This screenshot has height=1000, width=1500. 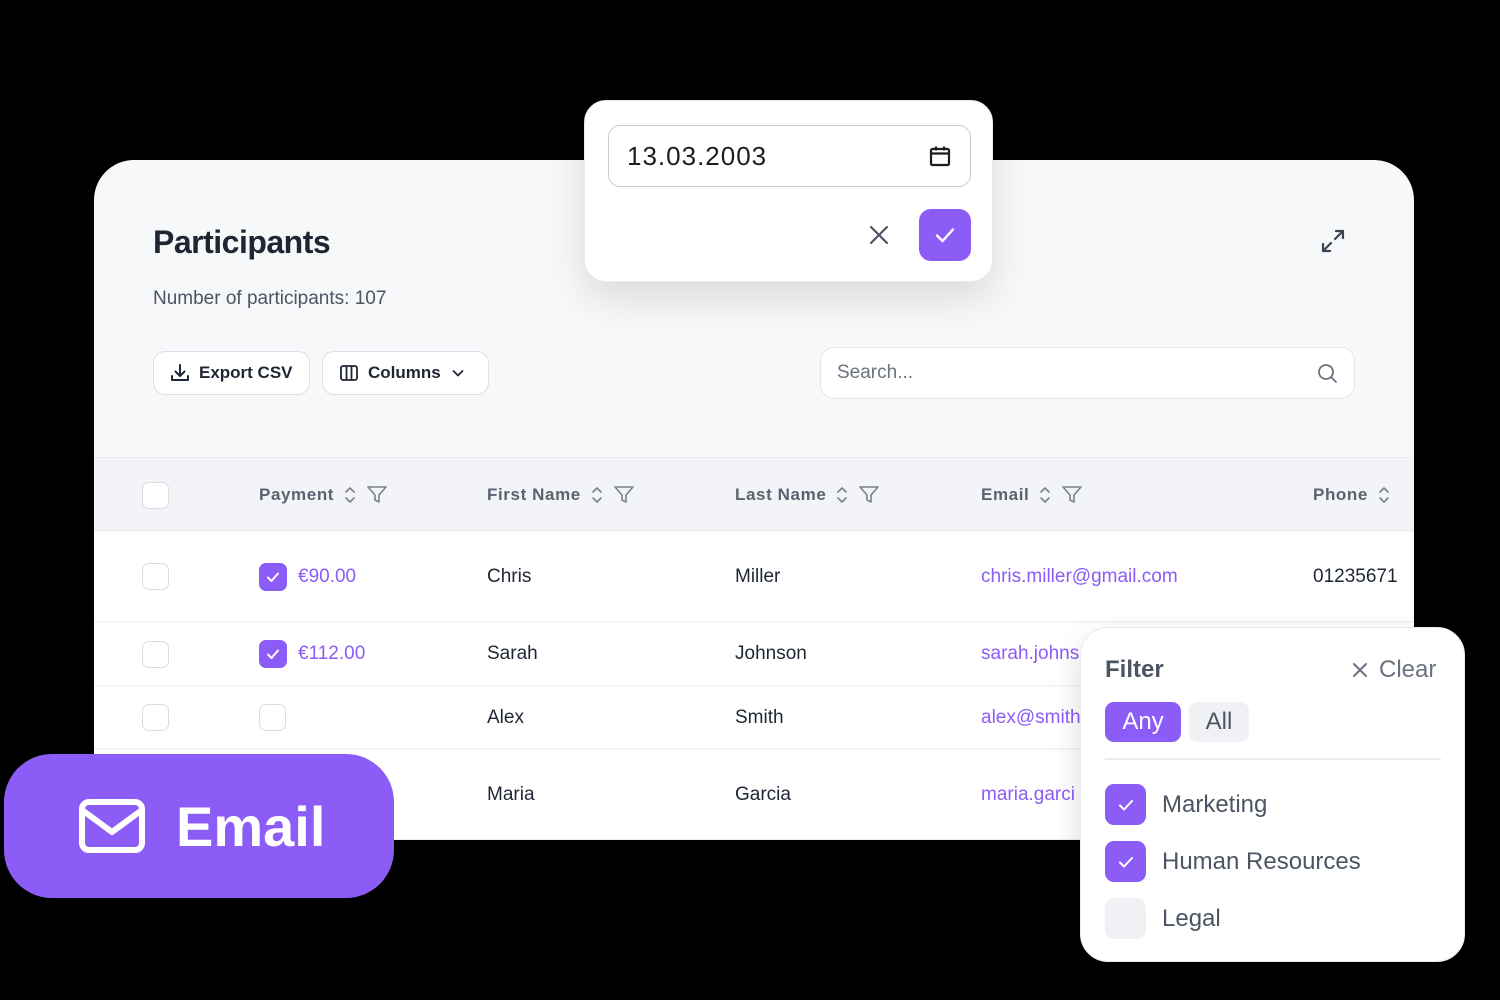 What do you see at coordinates (758, 576) in the screenshot?
I see `last-name-cell: Miller` at bounding box center [758, 576].